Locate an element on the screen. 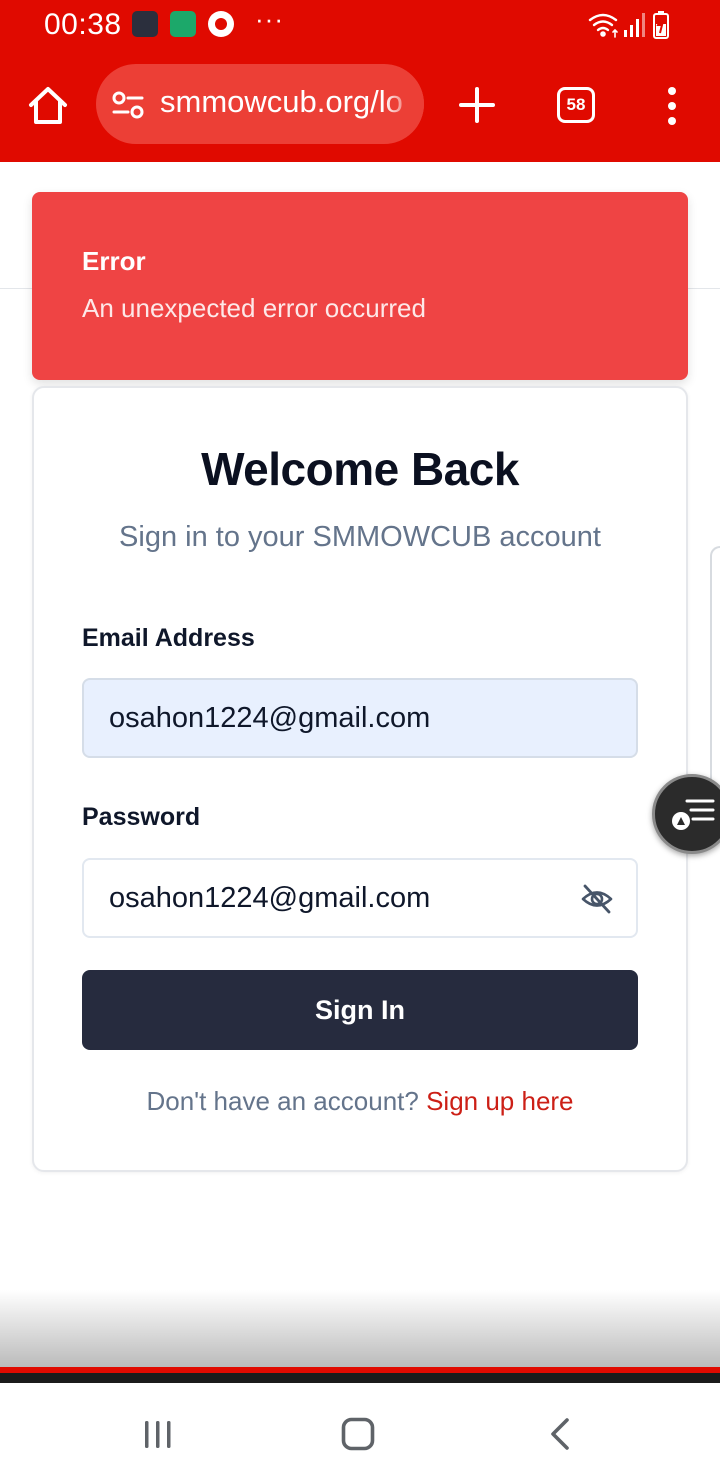 Image resolution: width=720 pixels, height=1480 pixels. error-message: An unexpected error occurred is located at coordinates (254, 308).